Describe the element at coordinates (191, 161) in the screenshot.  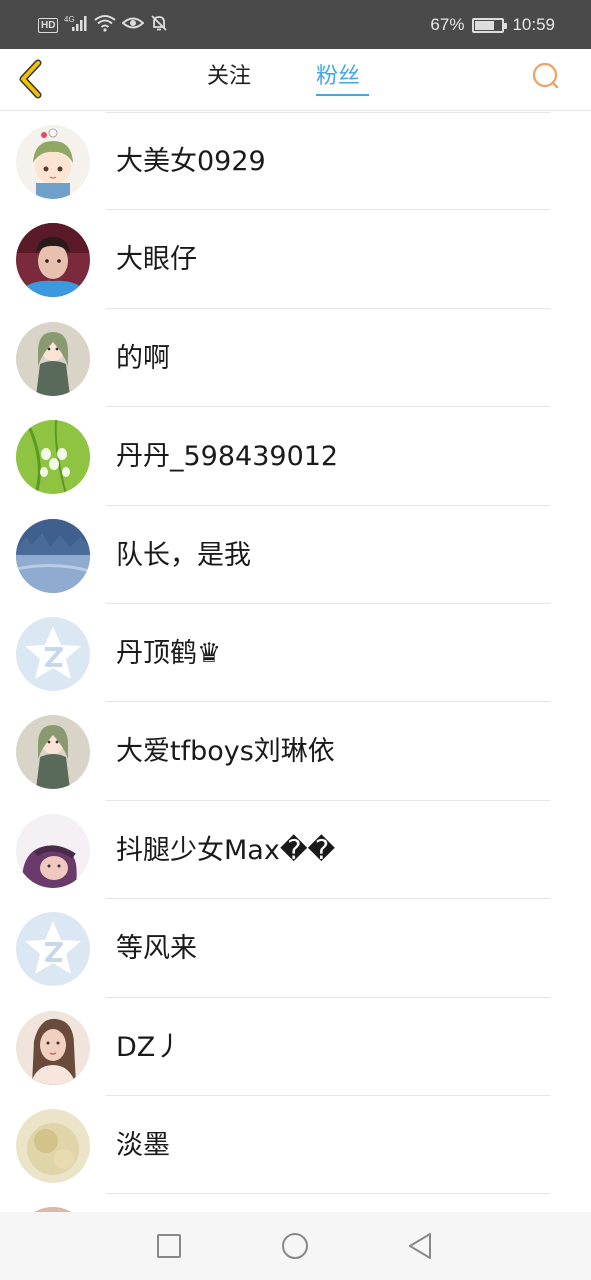
I see `fan-nickname: 大美女0929` at that location.